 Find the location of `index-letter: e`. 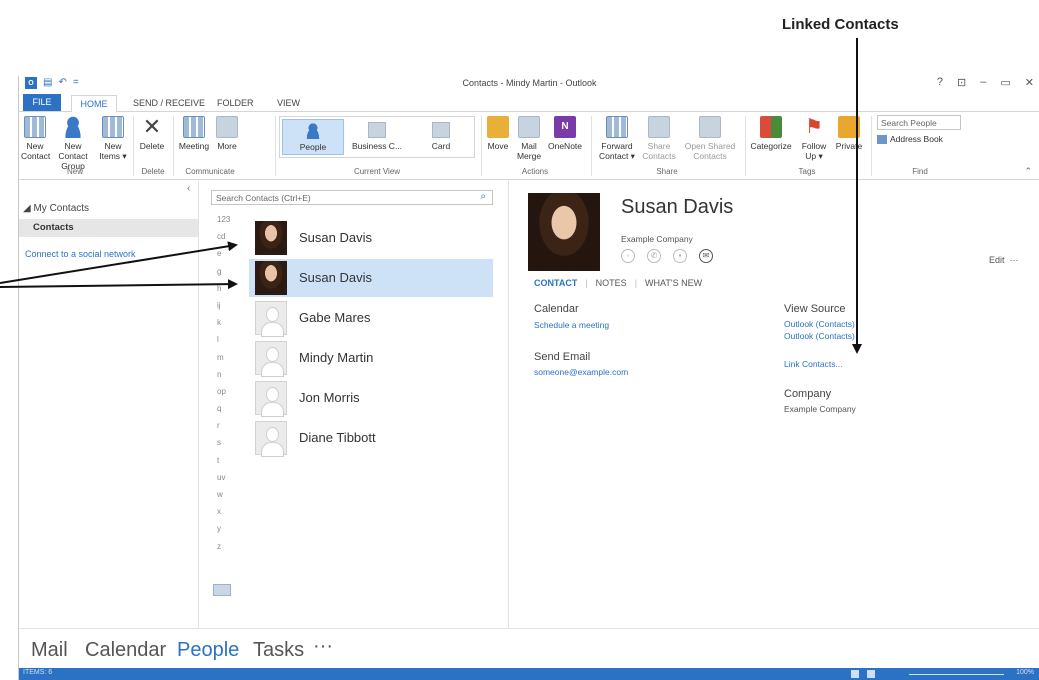

index-letter: e is located at coordinates (230, 253).